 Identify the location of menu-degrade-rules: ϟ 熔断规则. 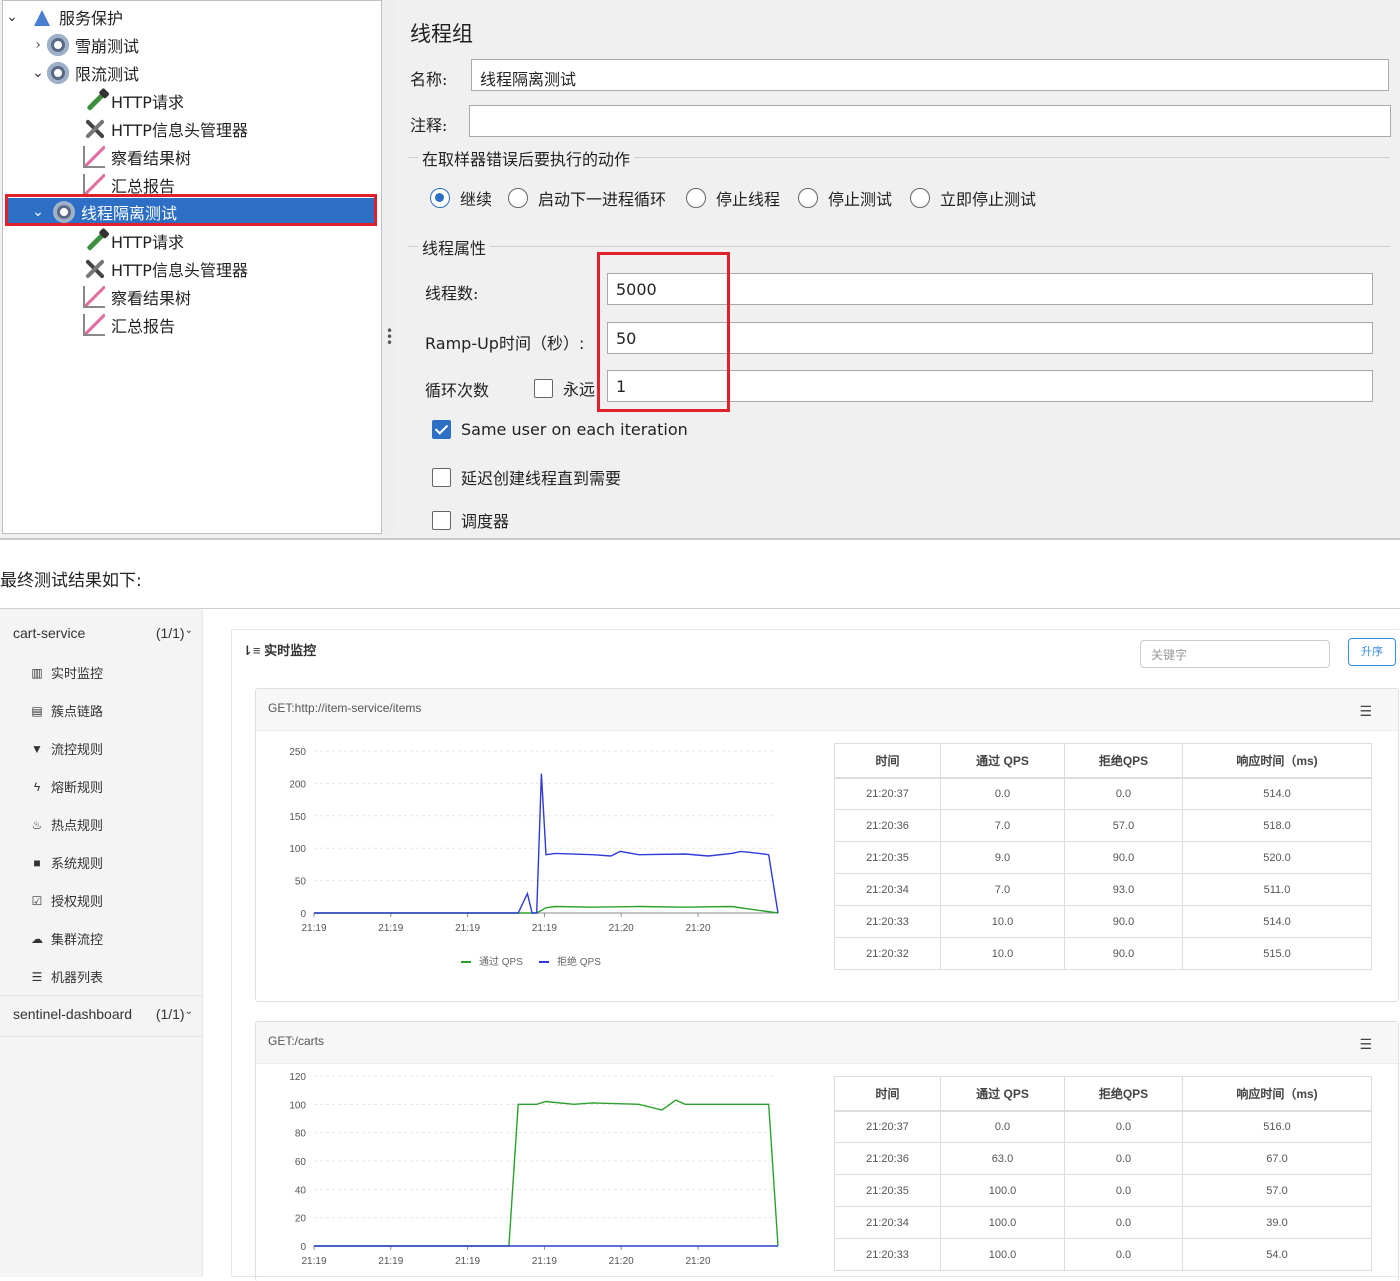
(66, 786).